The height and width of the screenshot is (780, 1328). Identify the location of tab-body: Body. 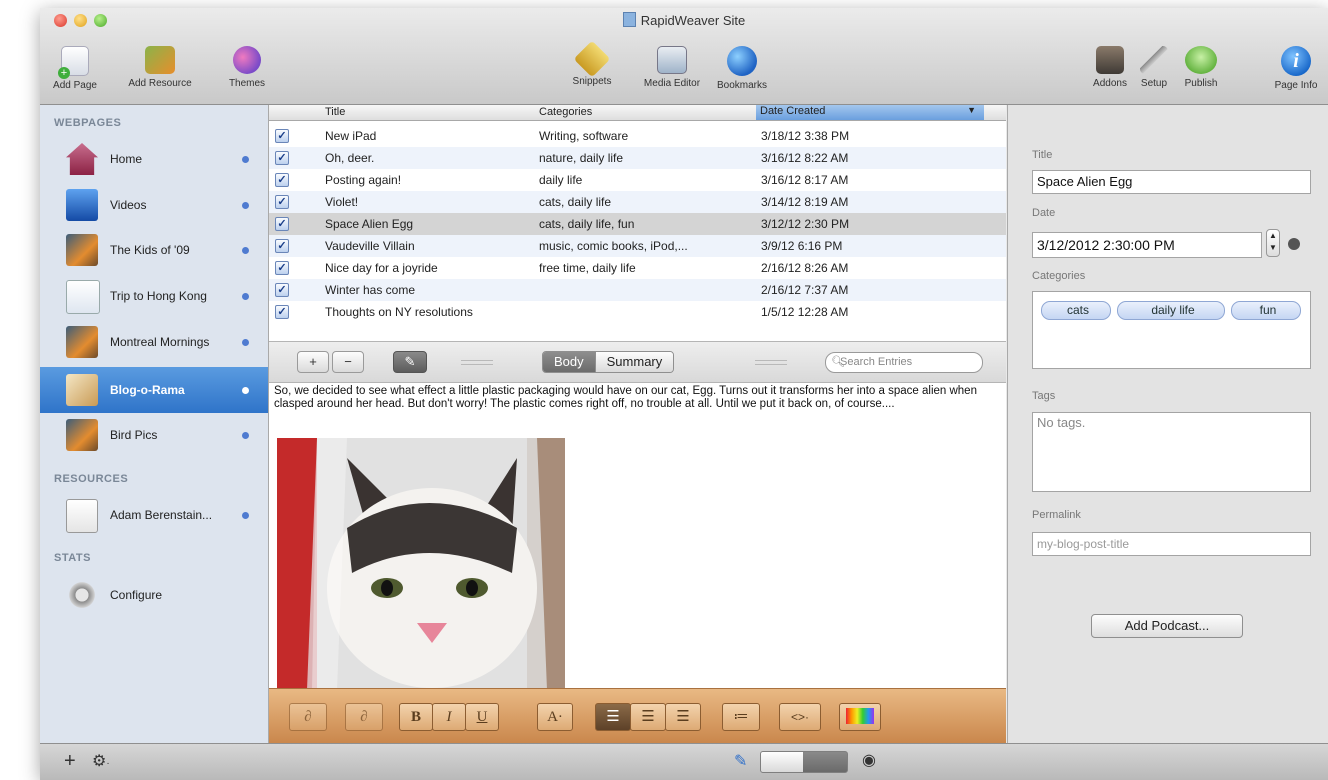
(569, 362).